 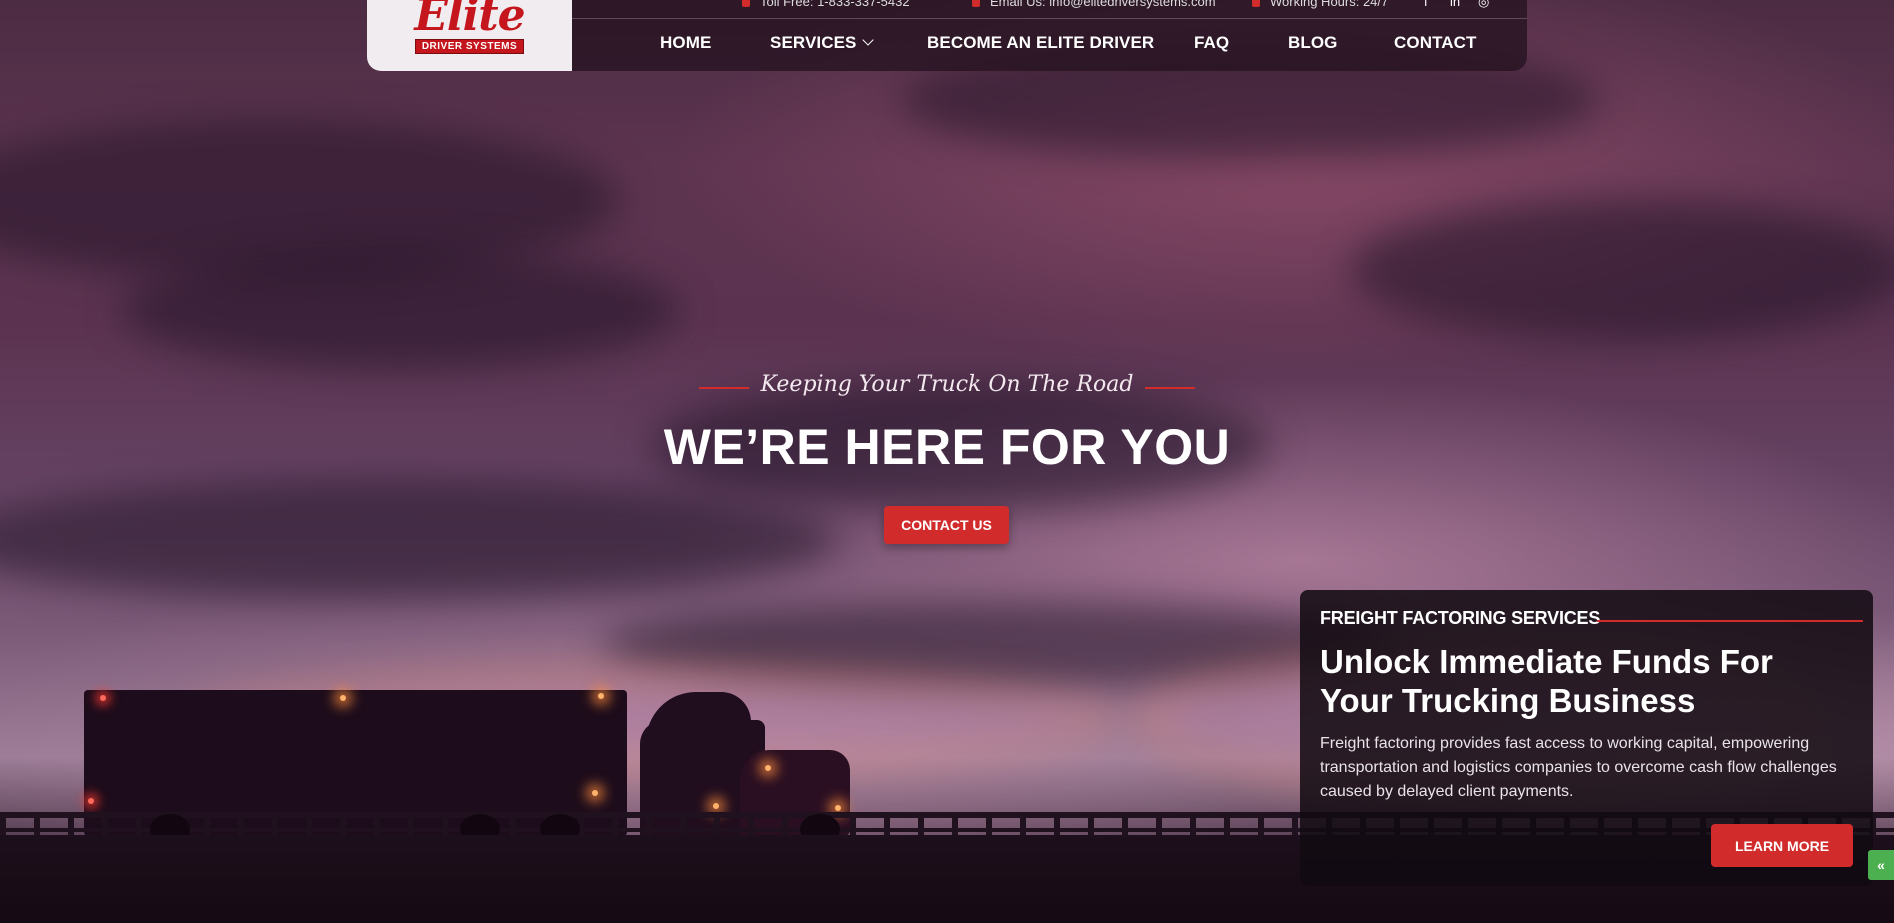 I want to click on card-eyebrow: FREIGHT FACTORING SERVICES, so click(x=1460, y=618).